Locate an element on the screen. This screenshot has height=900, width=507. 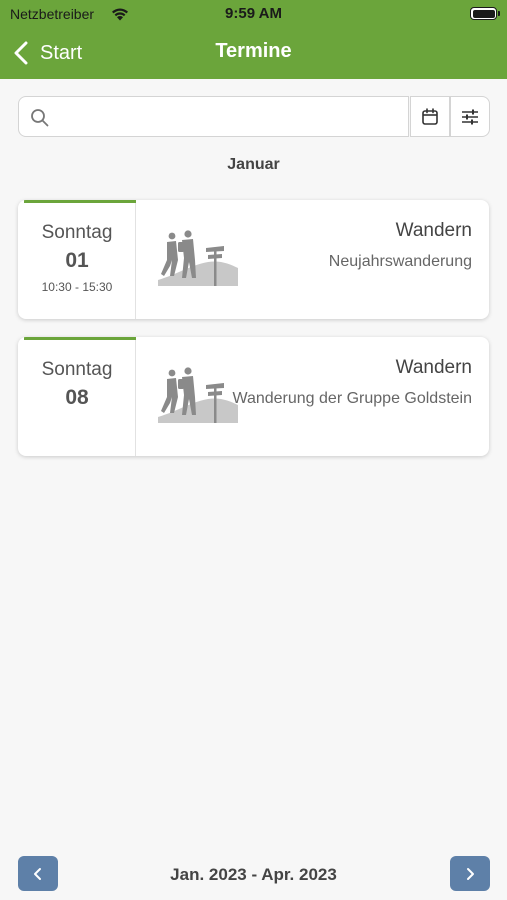
navigation-bar: Start Termine is located at coordinates (253, 53).